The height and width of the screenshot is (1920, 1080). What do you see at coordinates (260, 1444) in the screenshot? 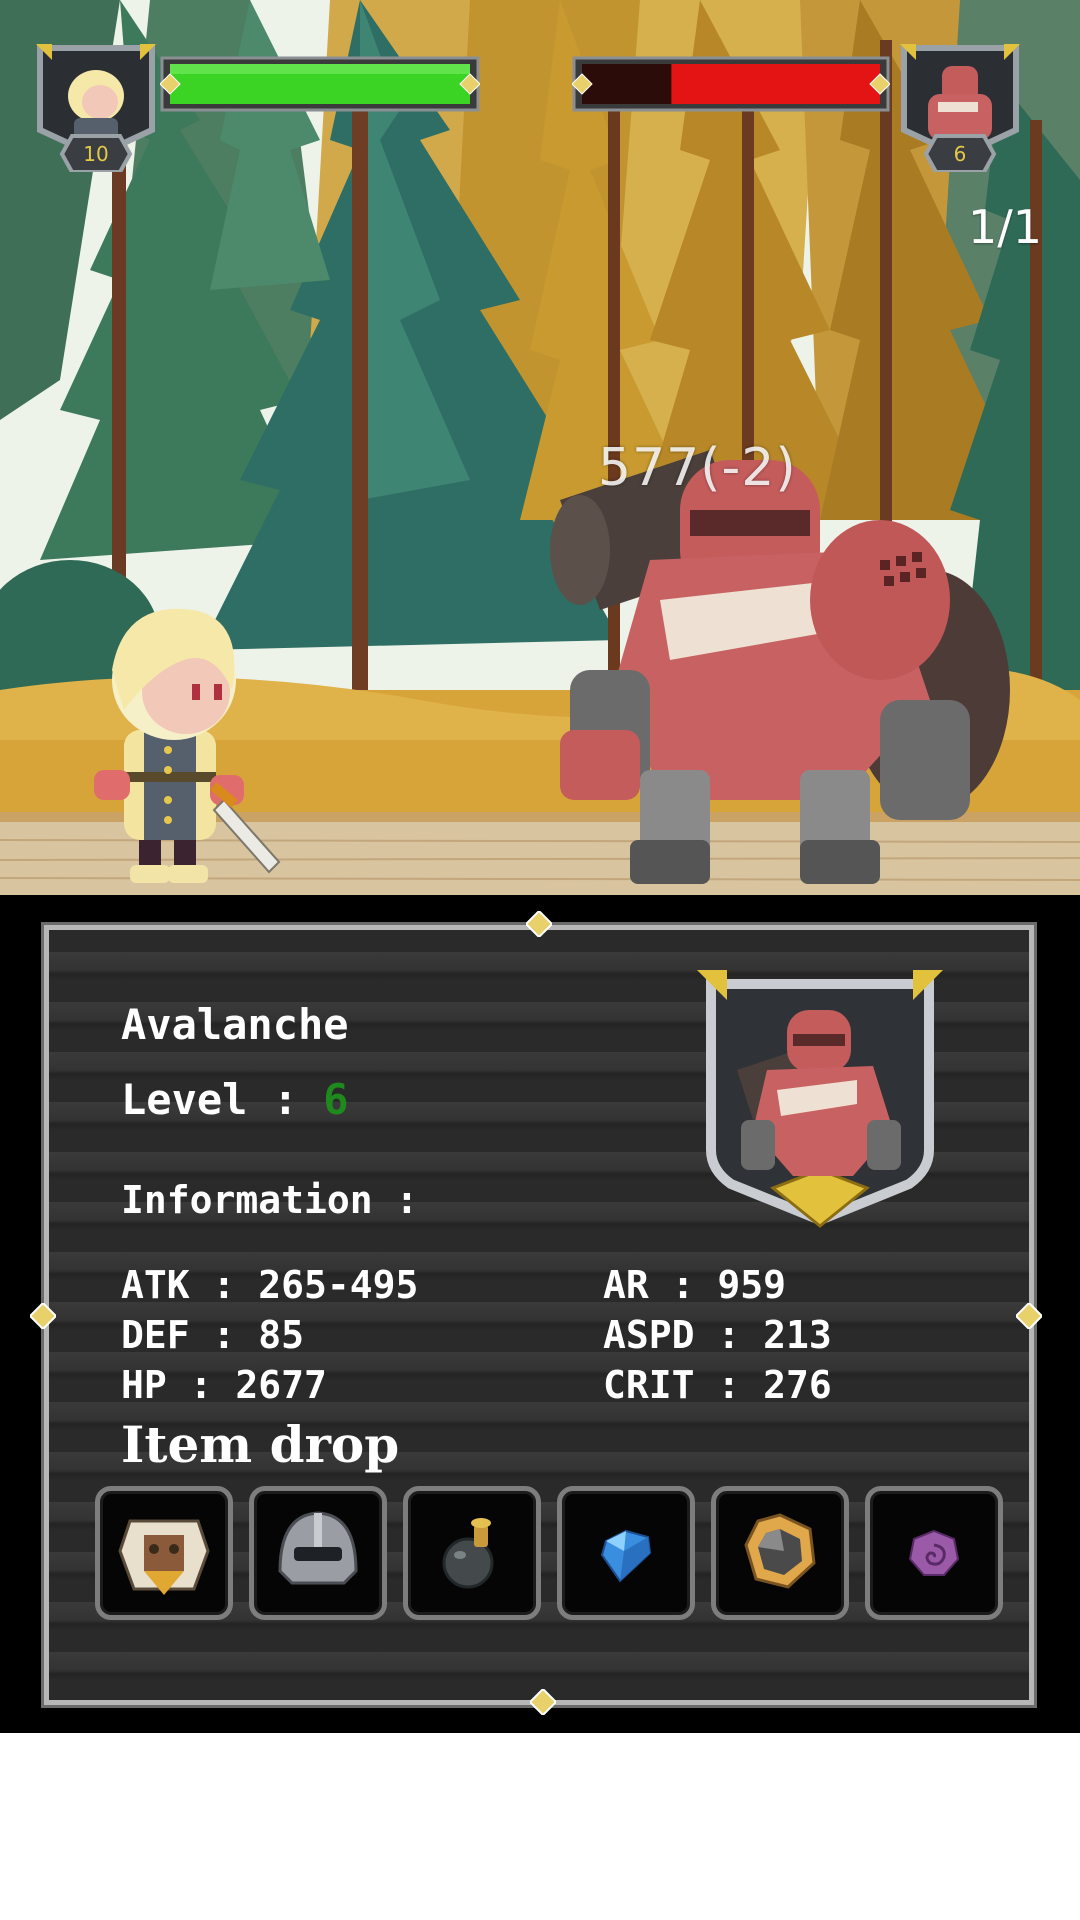
I see `item-drop-label: Item drop` at bounding box center [260, 1444].